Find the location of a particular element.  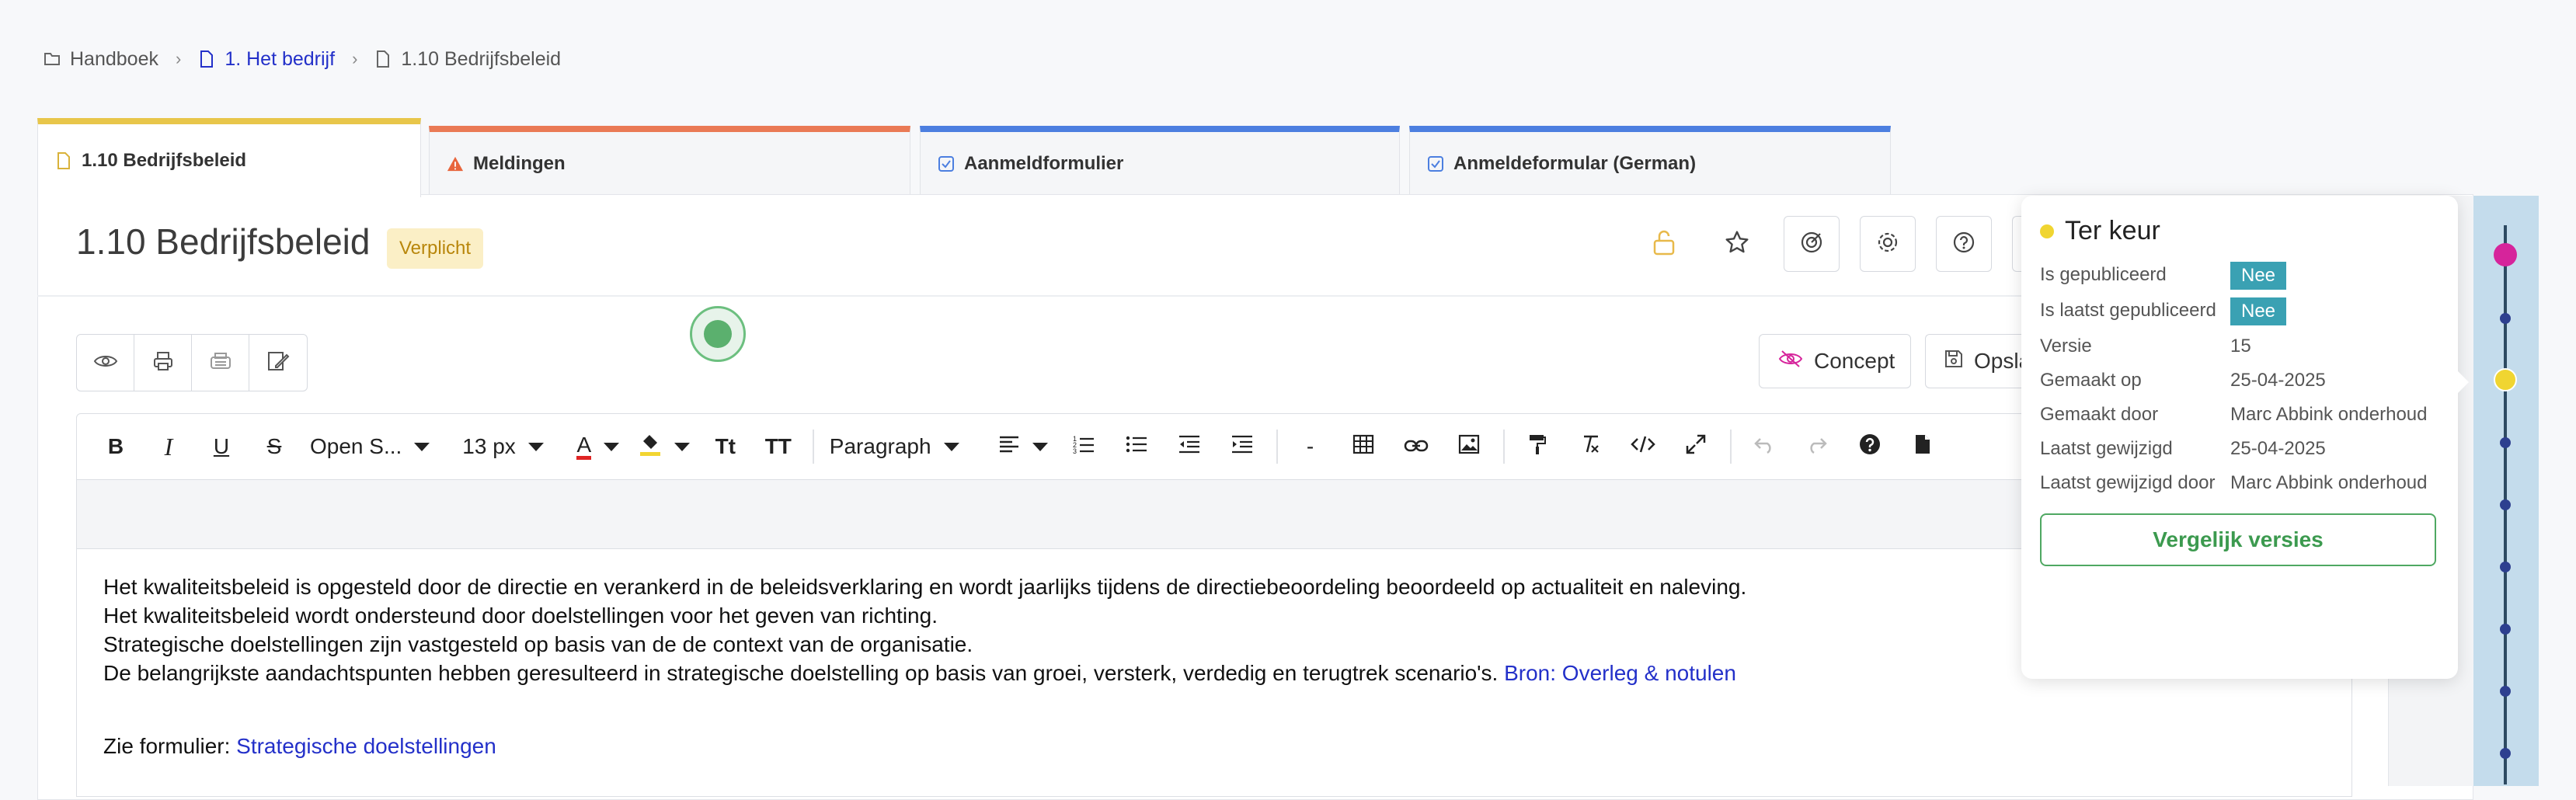

fax-icon is located at coordinates (220, 363).